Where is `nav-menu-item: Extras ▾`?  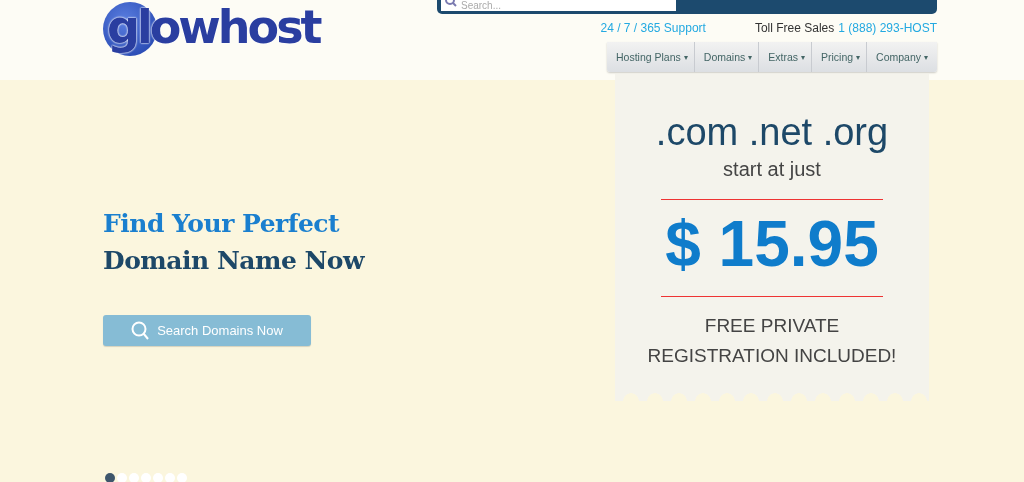
nav-menu-item: Extras ▾ is located at coordinates (785, 57).